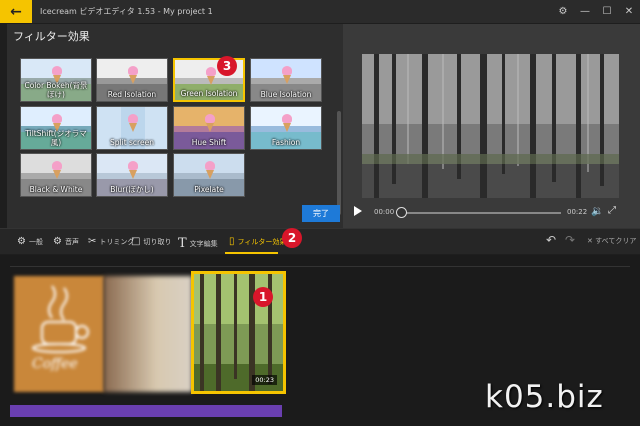  I want to click on text-icon: T, so click(182, 243).